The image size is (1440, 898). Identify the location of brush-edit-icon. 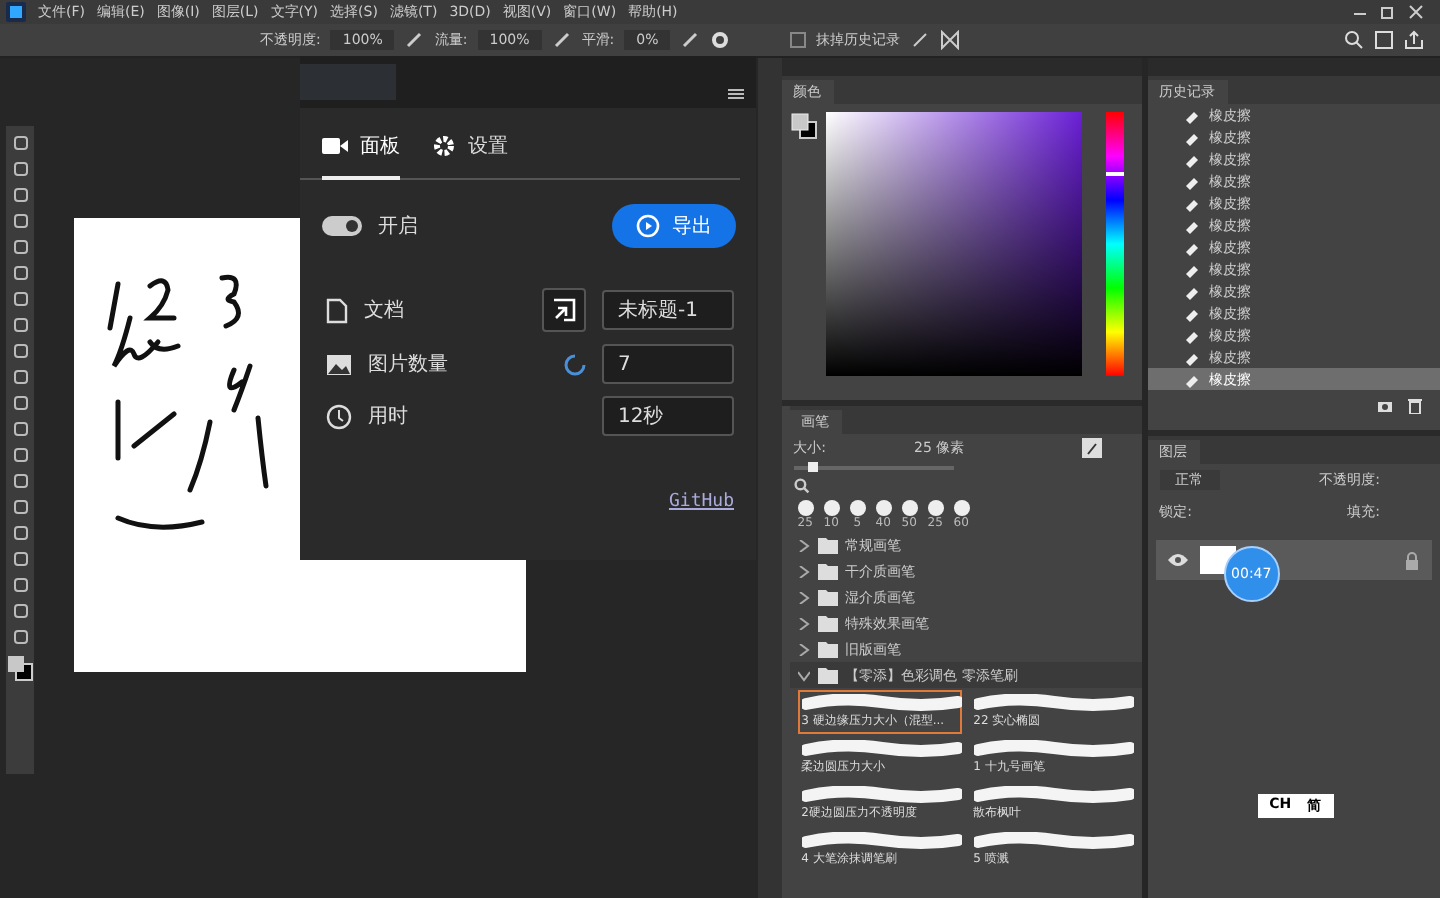
(1091, 448).